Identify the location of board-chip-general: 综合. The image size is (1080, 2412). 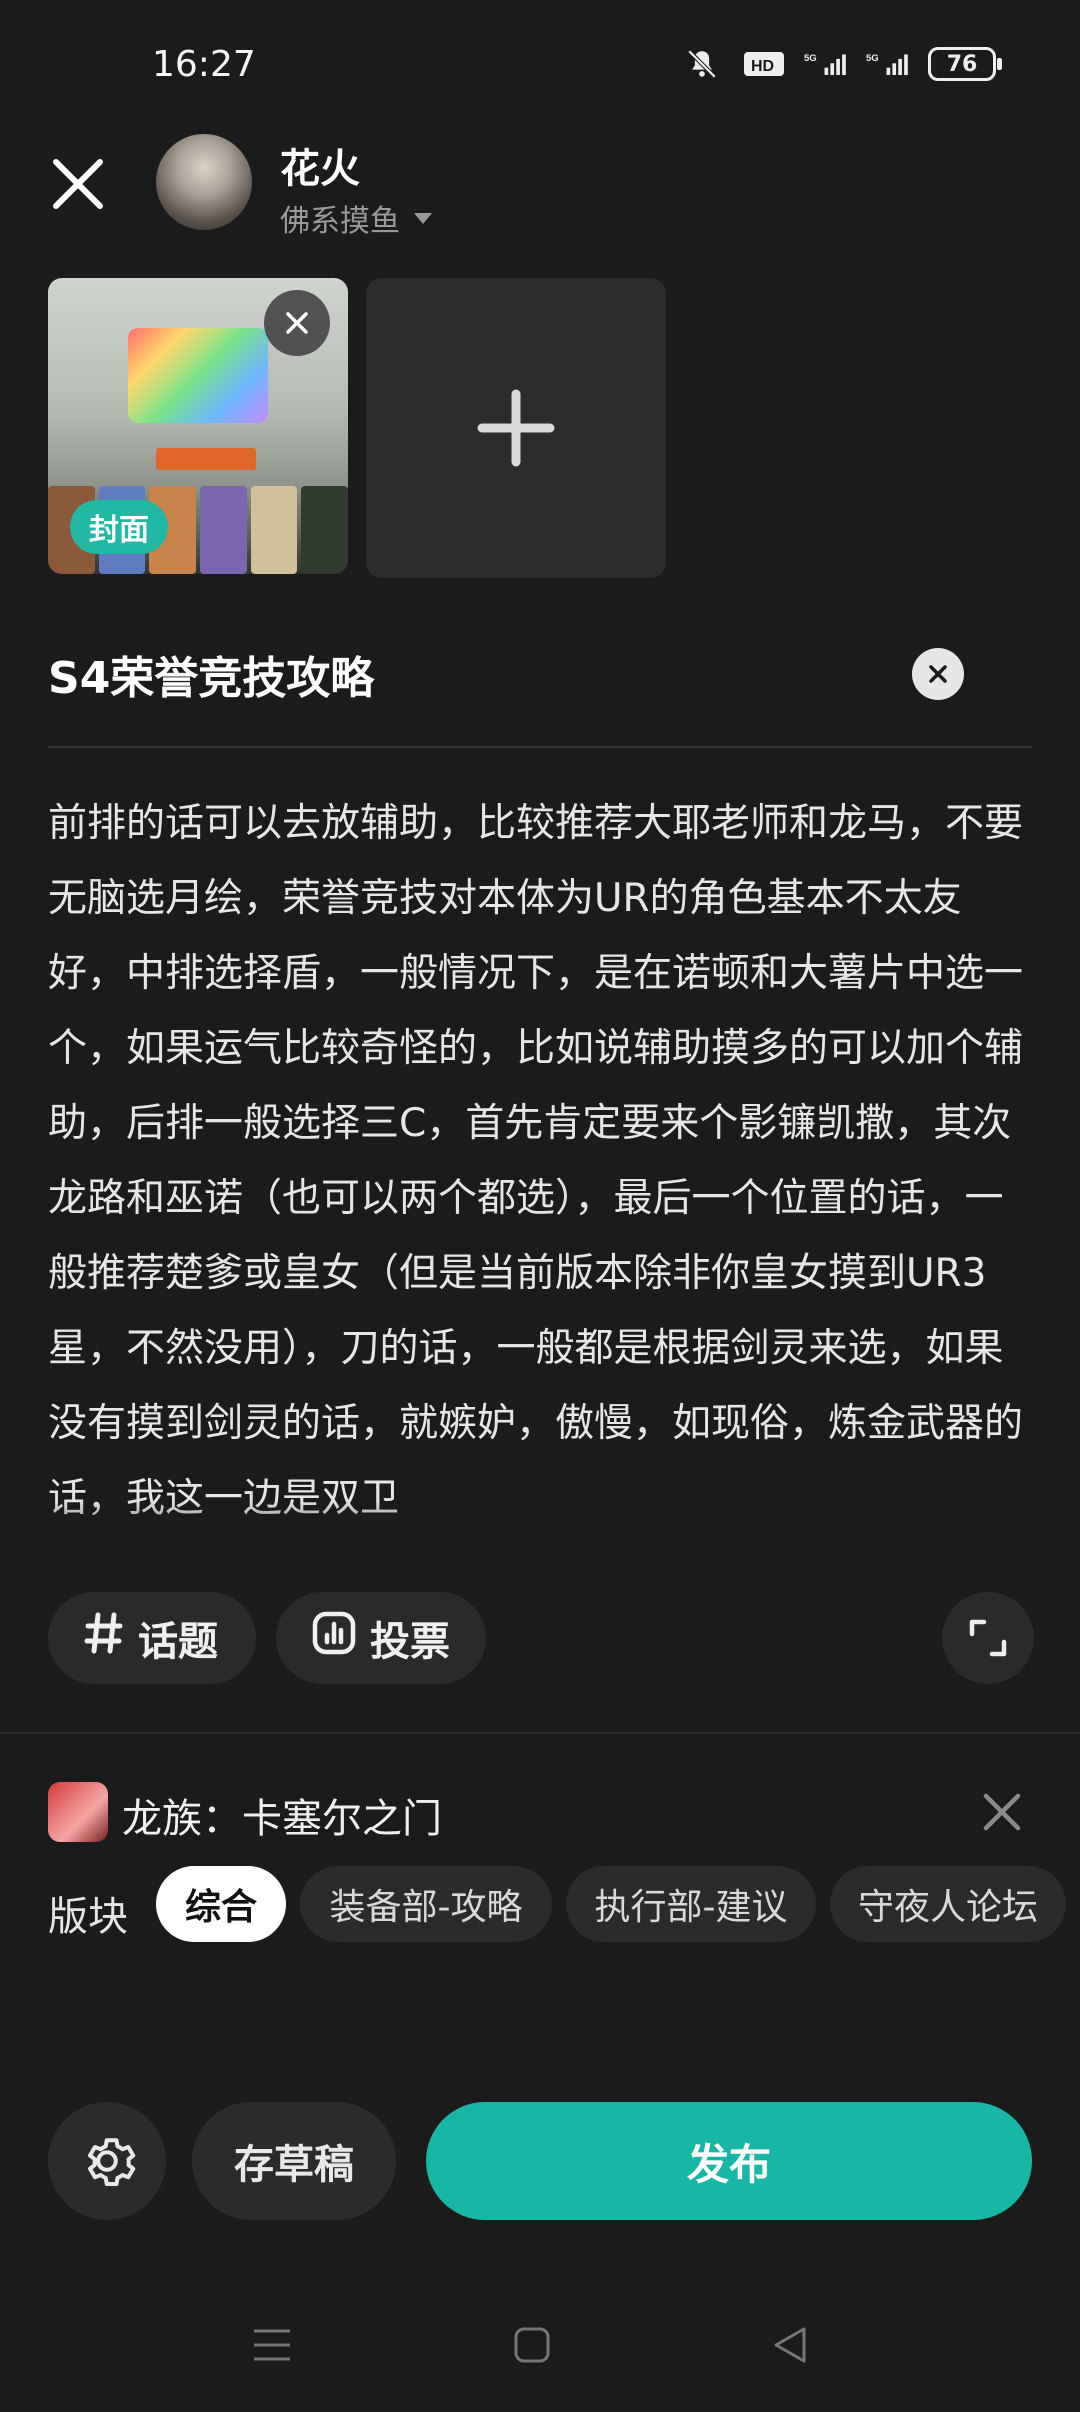
(221, 1904).